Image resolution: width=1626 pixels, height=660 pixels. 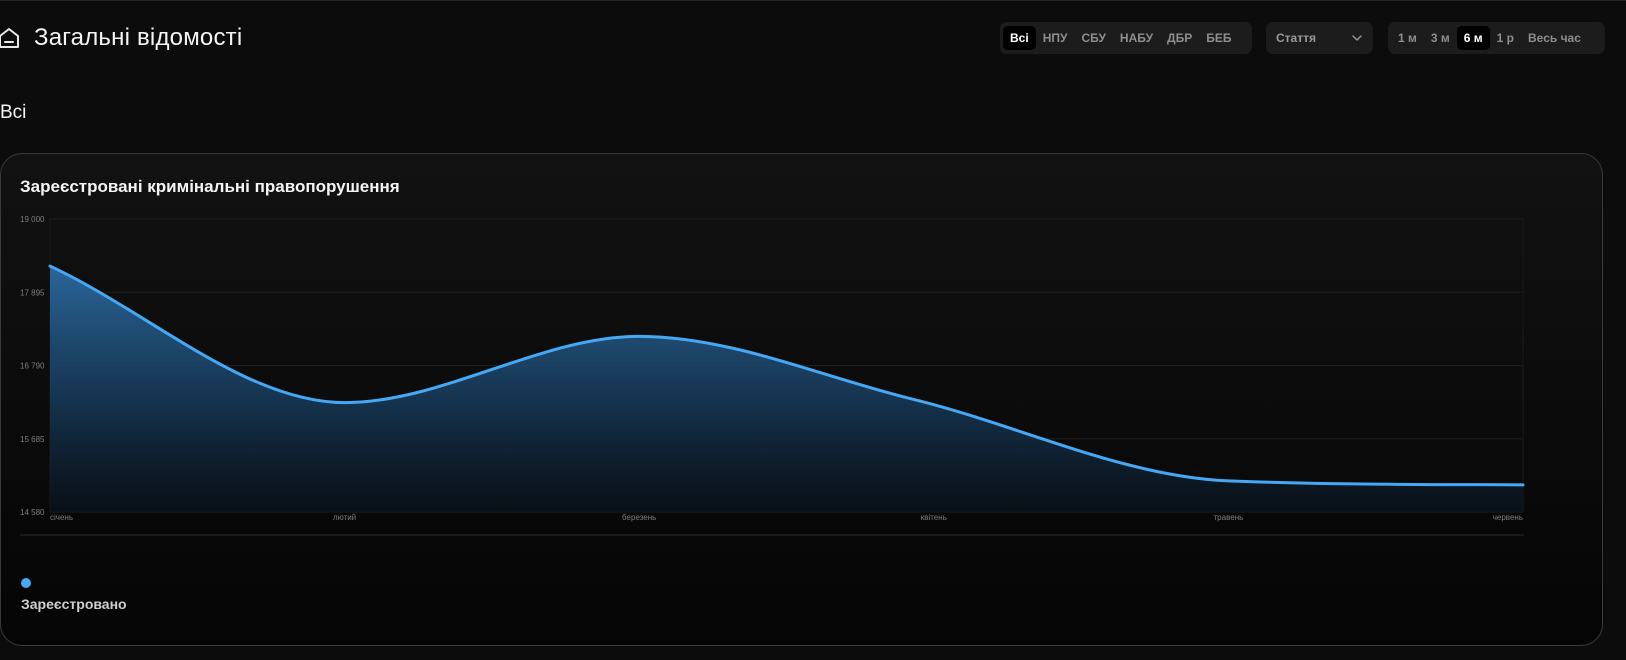 What do you see at coordinates (1357, 38) in the screenshot?
I see `chevron-down-icon` at bounding box center [1357, 38].